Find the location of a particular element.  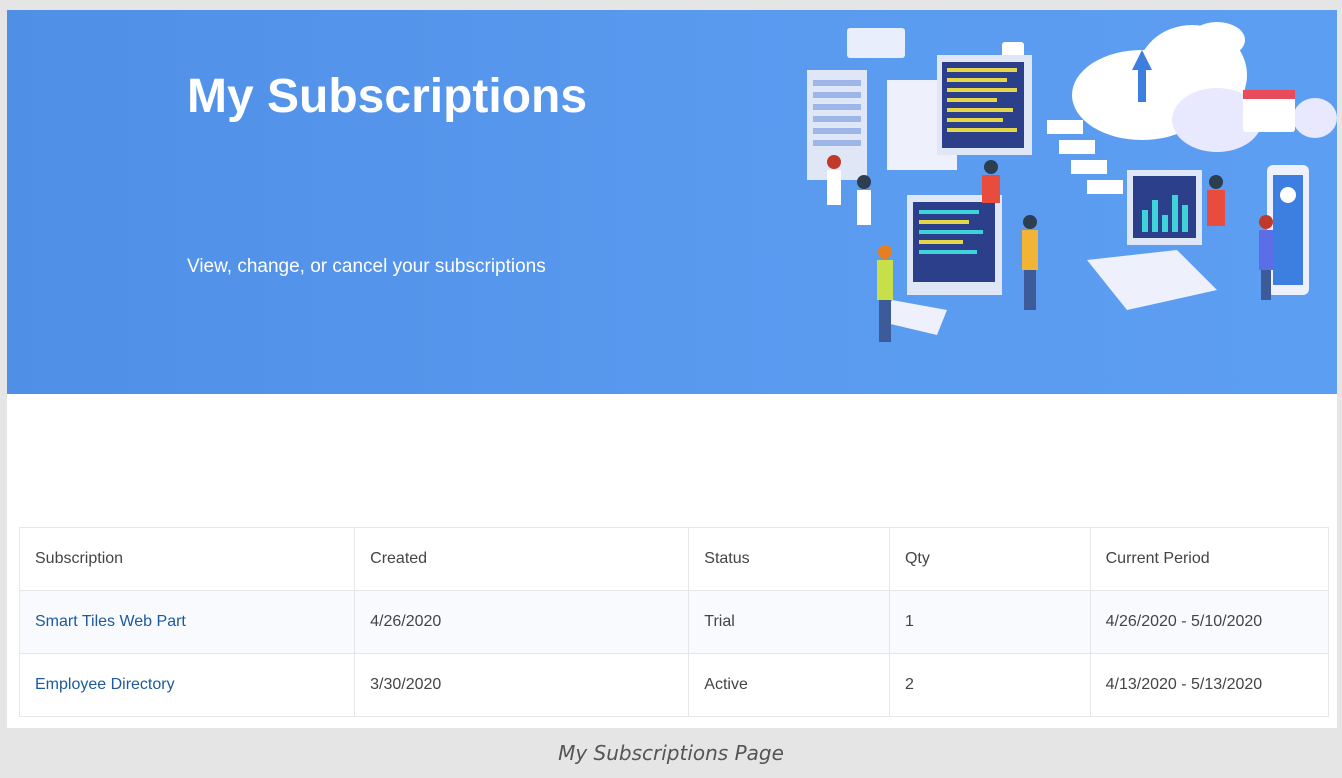

column-header-created: Created is located at coordinates (522, 559).